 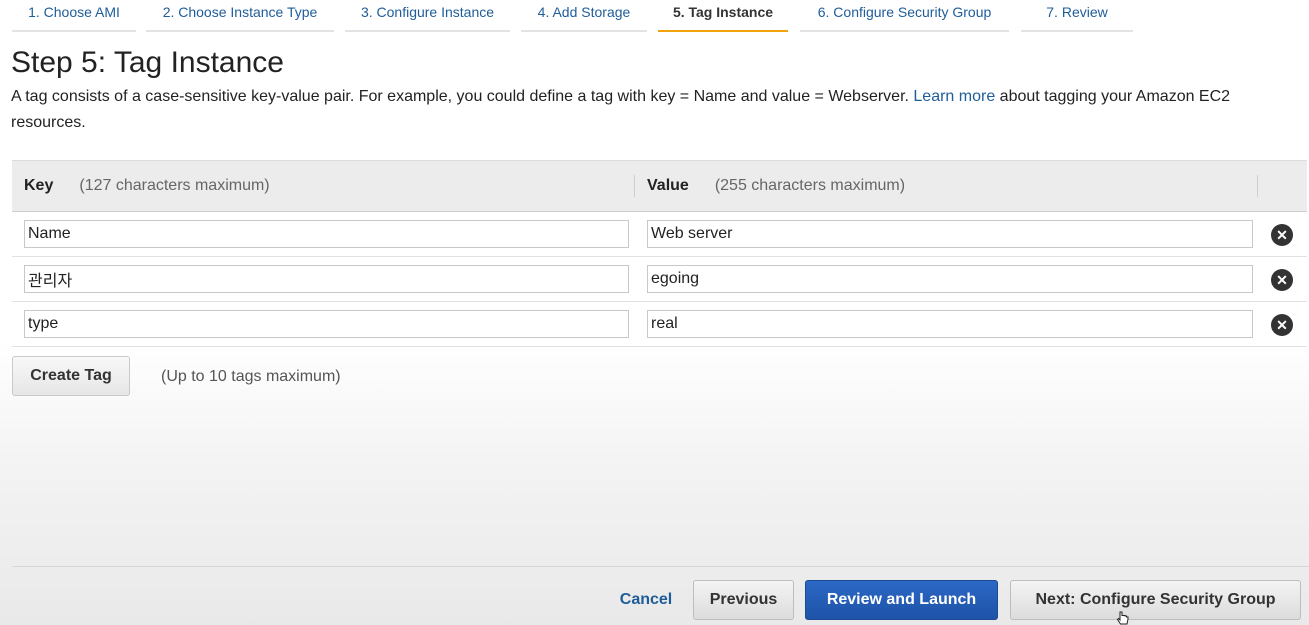 What do you see at coordinates (901, 600) in the screenshot?
I see `review-and-launch-button: Review and Launch` at bounding box center [901, 600].